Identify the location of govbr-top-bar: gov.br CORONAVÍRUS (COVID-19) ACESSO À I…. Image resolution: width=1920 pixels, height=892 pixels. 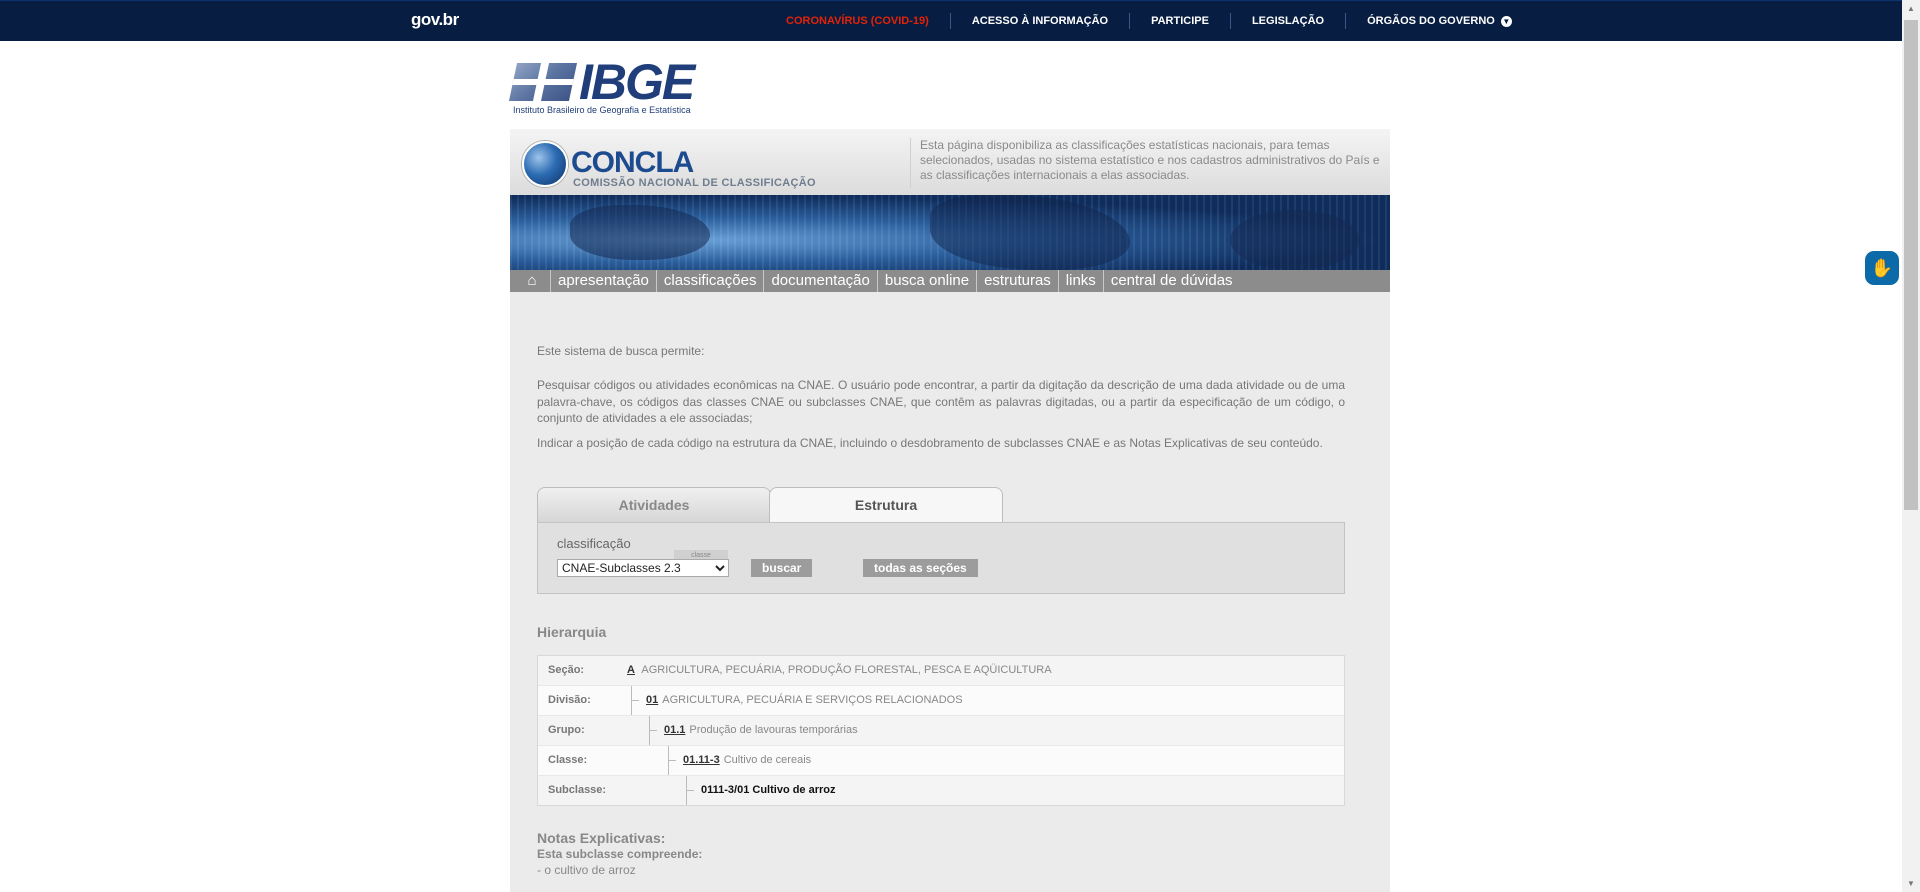
(951, 20).